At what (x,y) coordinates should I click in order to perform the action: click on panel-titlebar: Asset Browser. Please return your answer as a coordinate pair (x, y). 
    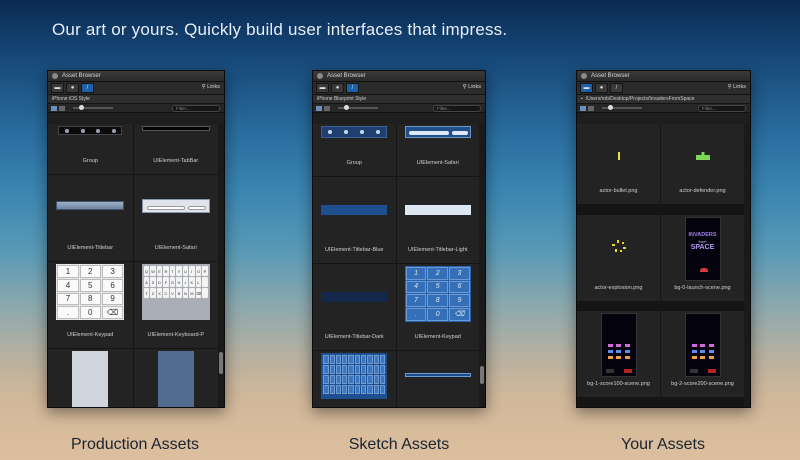
    Looking at the image, I should click on (399, 76).